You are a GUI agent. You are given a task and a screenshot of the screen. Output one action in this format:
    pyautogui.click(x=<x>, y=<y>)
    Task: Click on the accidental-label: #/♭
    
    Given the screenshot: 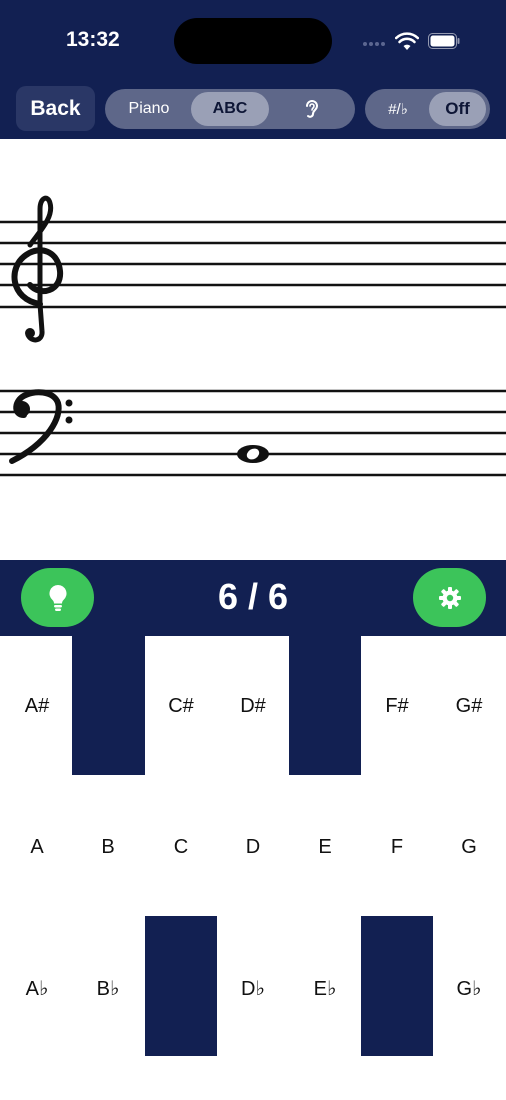 What is the action you would take?
    pyautogui.click(x=398, y=109)
    